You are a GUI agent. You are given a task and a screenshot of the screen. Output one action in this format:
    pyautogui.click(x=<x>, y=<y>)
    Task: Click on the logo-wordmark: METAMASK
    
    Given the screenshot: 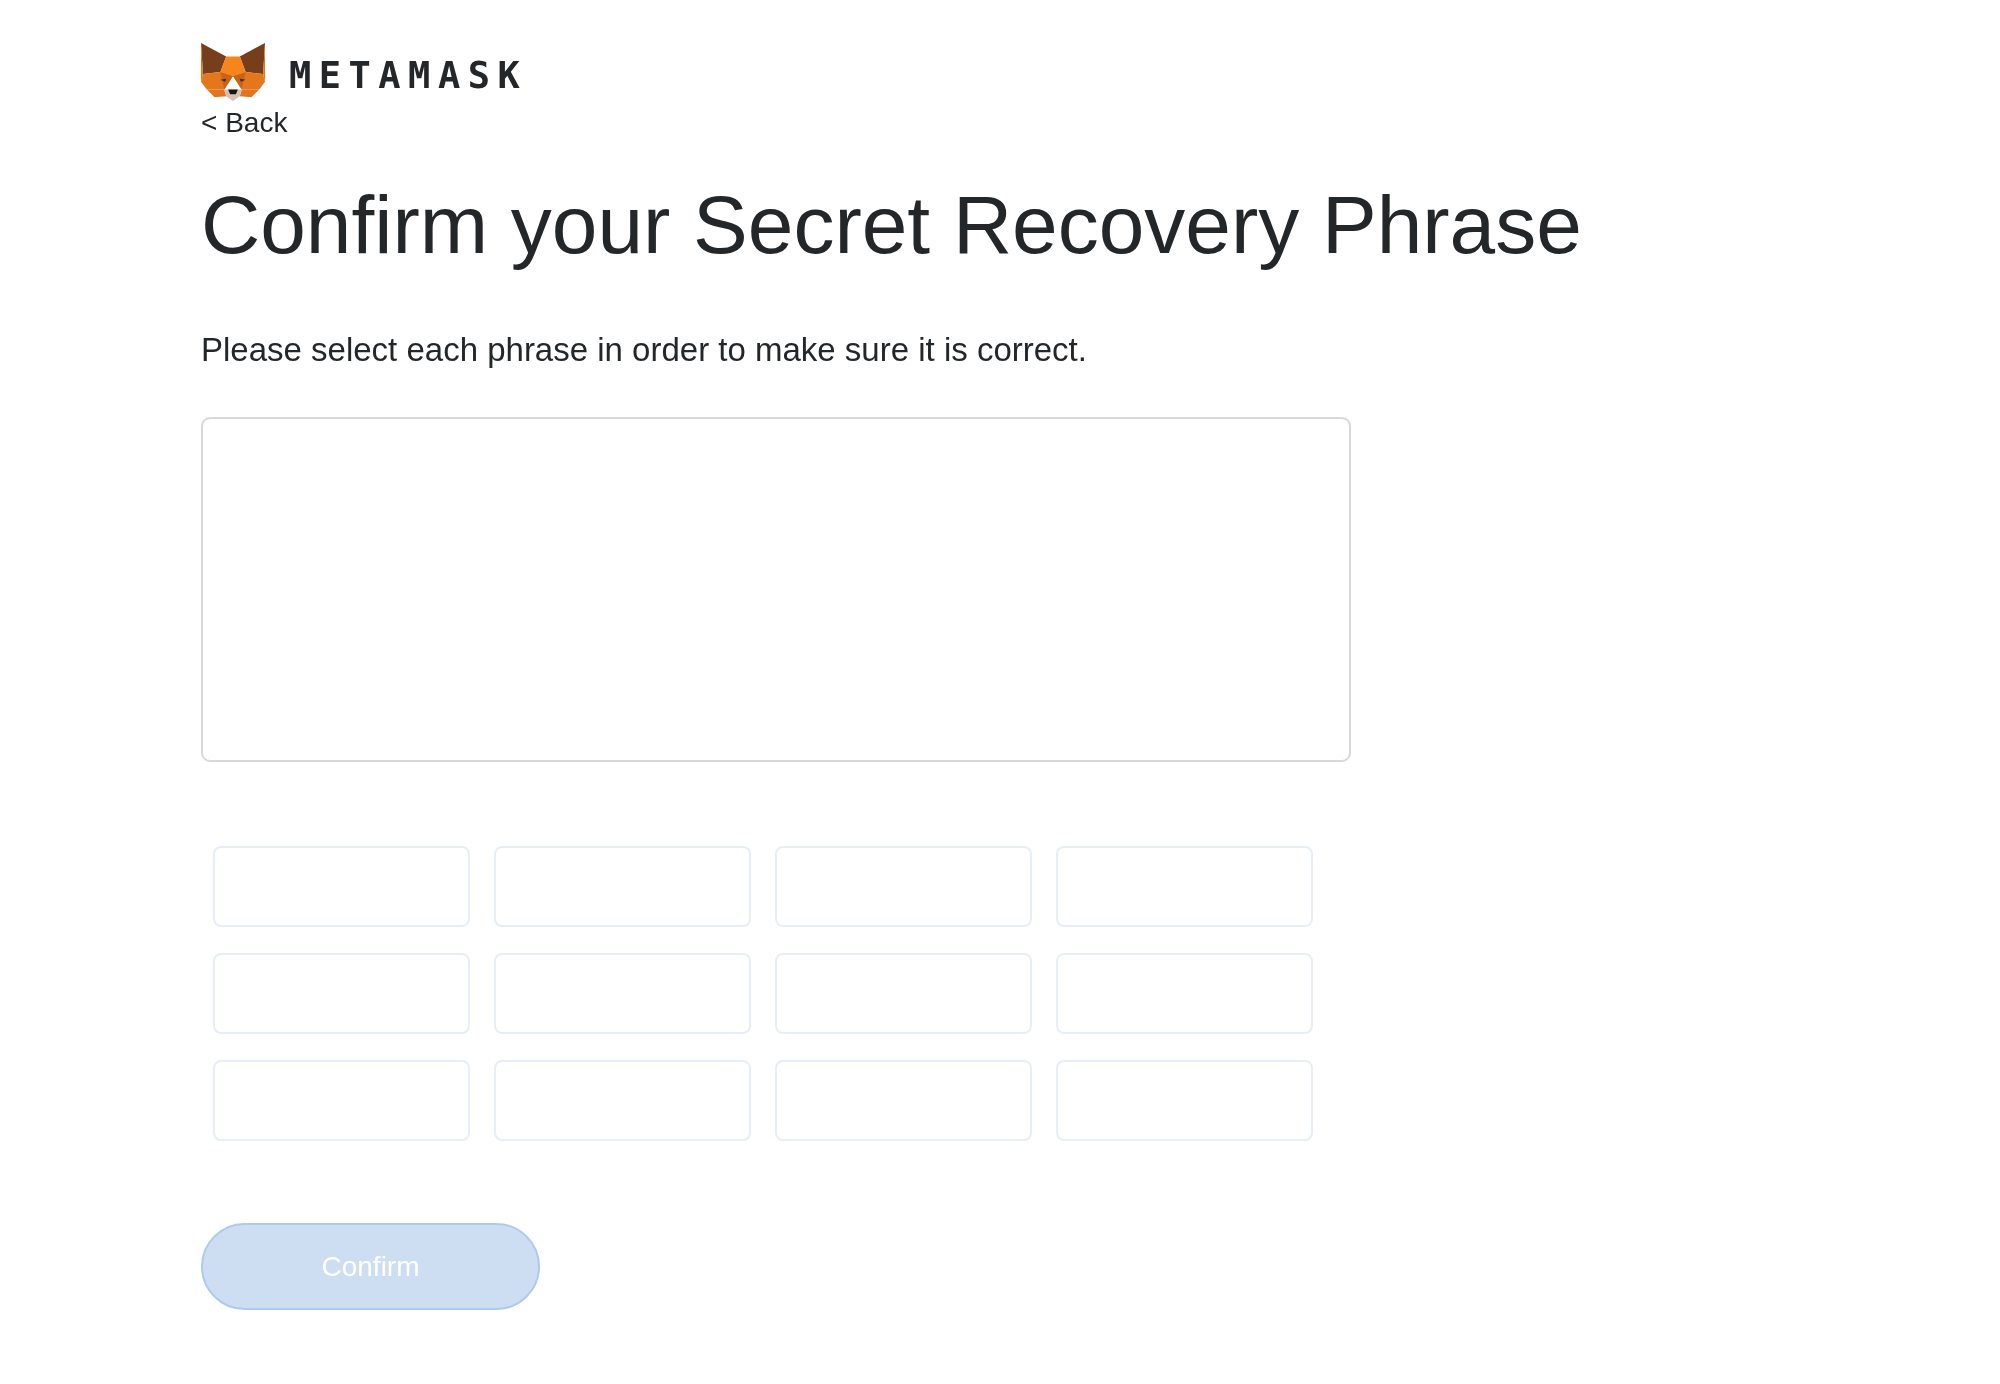 What is the action you would take?
    pyautogui.click(x=408, y=73)
    